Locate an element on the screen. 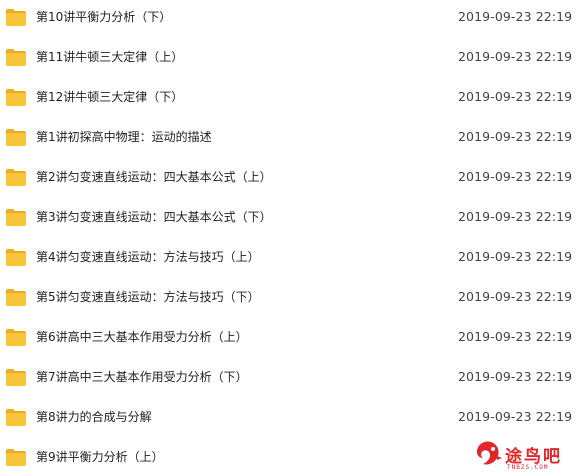 The height and width of the screenshot is (476, 581). file-name: 第7讲高中三大基本作用受力分析（下） is located at coordinates (142, 377).